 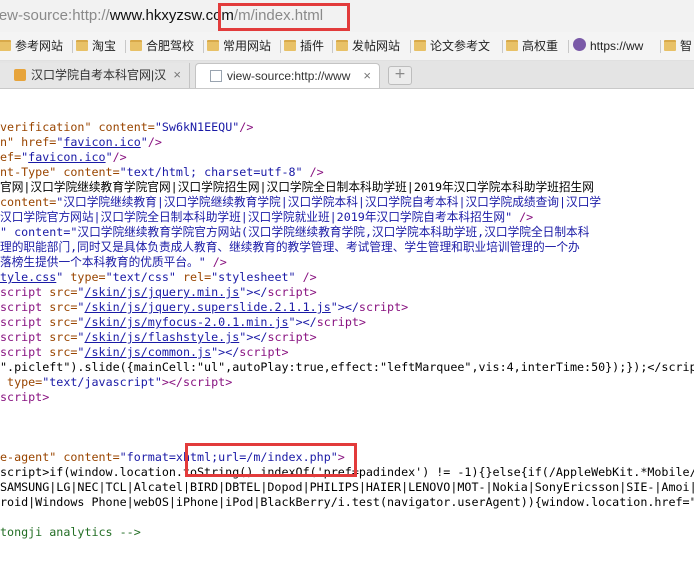 I want to click on url-host: www.hkxyzsw.com, so click(x=171, y=15).